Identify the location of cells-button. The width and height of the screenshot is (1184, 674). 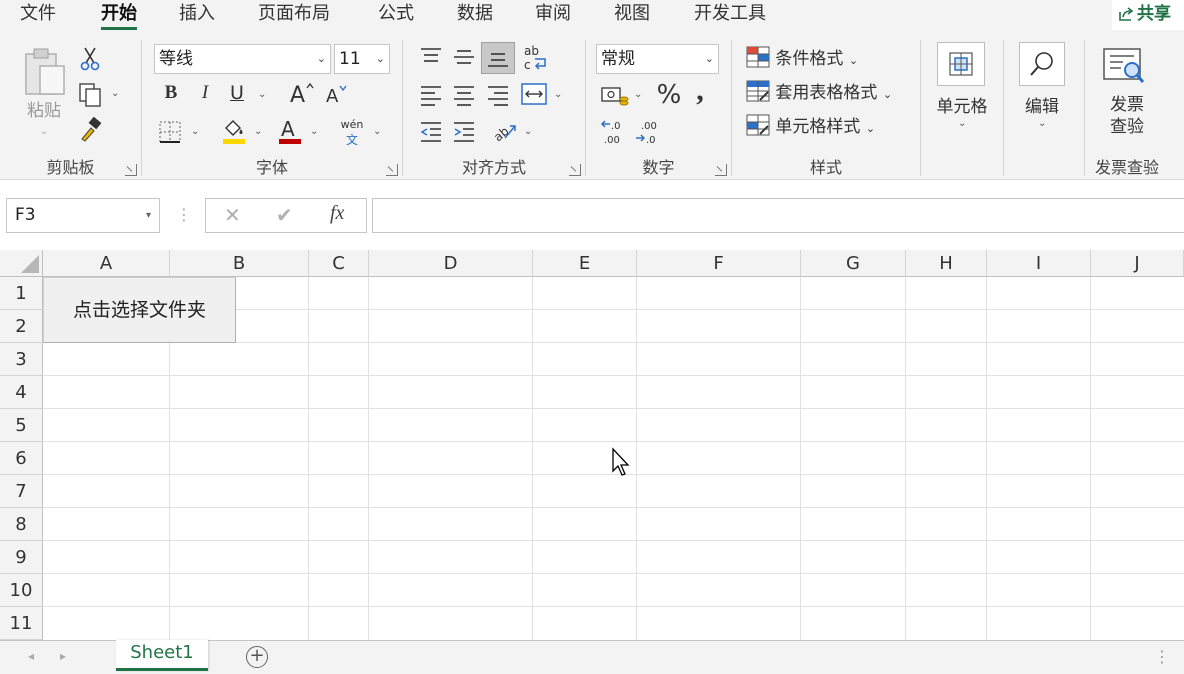
(961, 64).